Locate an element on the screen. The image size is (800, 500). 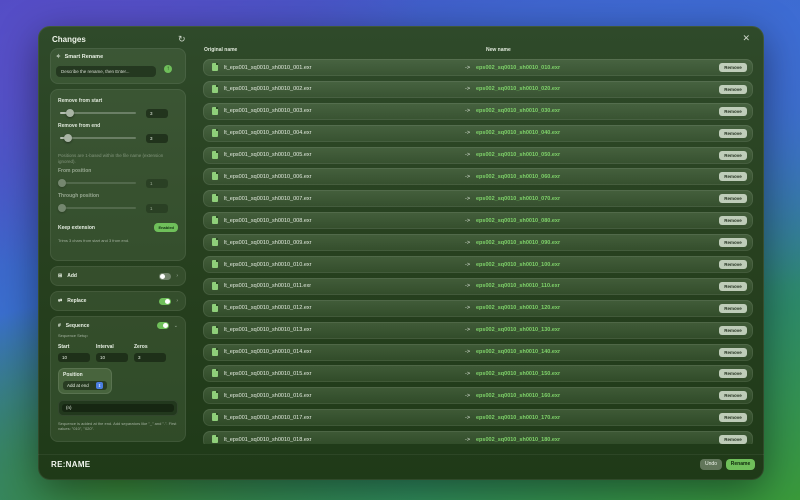
original-name: lt_eps001_sq0010_sh0010_004.exr is located at coordinates (268, 133).